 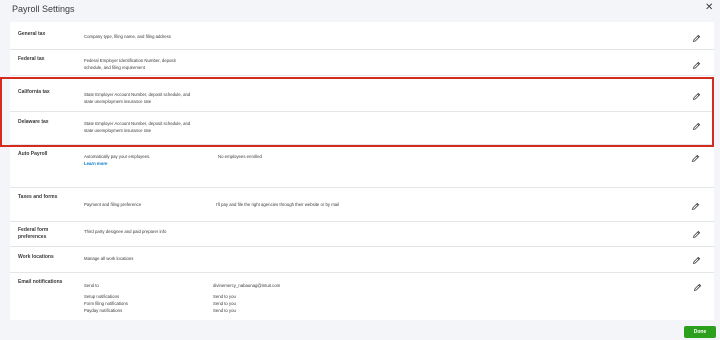 What do you see at coordinates (40, 282) in the screenshot?
I see `row-label: Email notifications` at bounding box center [40, 282].